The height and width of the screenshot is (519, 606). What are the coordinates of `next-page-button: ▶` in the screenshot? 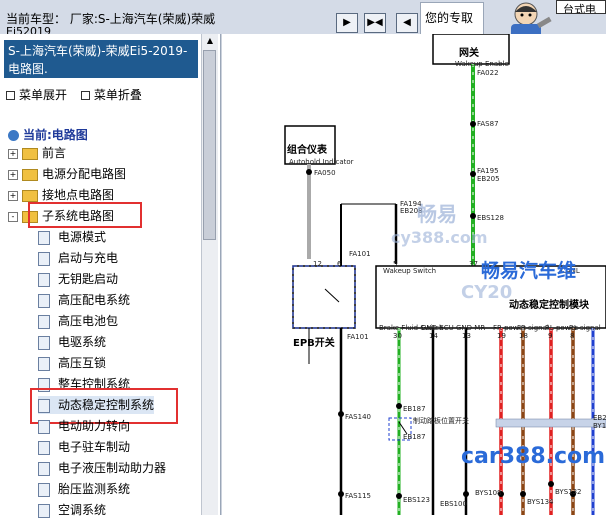 It's located at (347, 23).